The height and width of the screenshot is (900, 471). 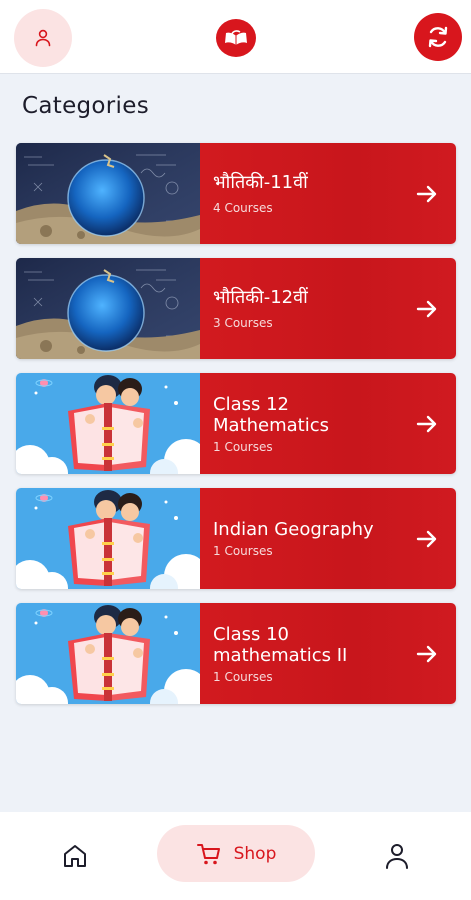 I want to click on category-title: Indian Geography, so click(x=293, y=529).